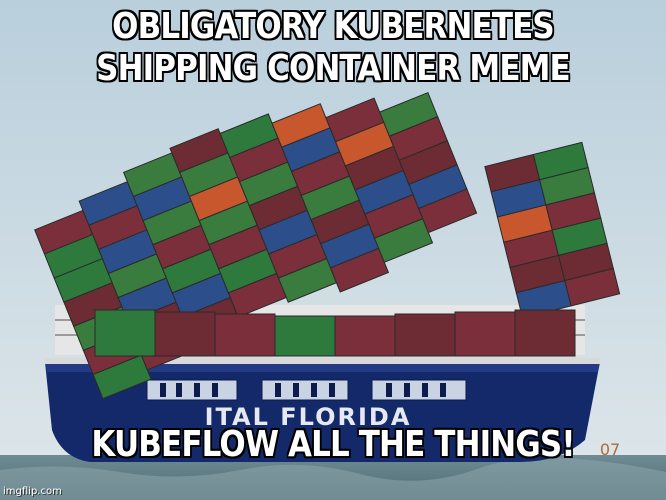 This screenshot has width=666, height=500. I want to click on top-caption-line-1: OBLIGATORY KUBERNETES, so click(333, 26).